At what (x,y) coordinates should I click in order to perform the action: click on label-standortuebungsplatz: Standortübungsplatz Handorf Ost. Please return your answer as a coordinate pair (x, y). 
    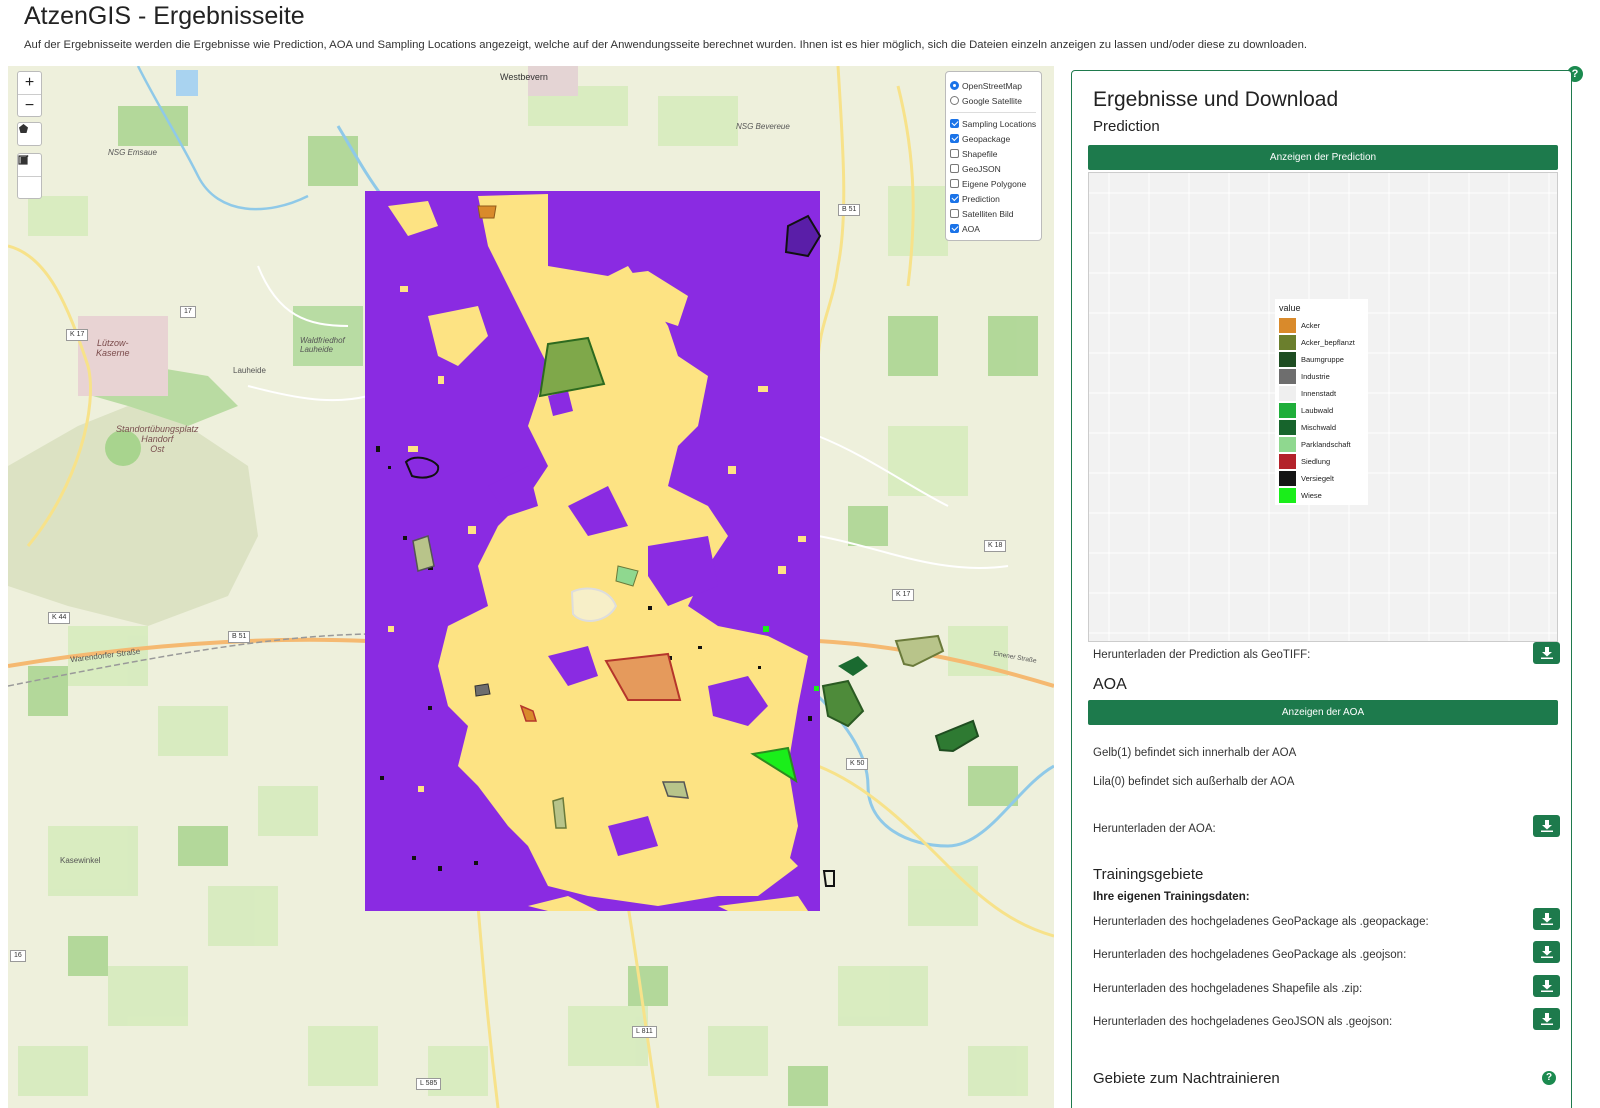
    Looking at the image, I should click on (157, 439).